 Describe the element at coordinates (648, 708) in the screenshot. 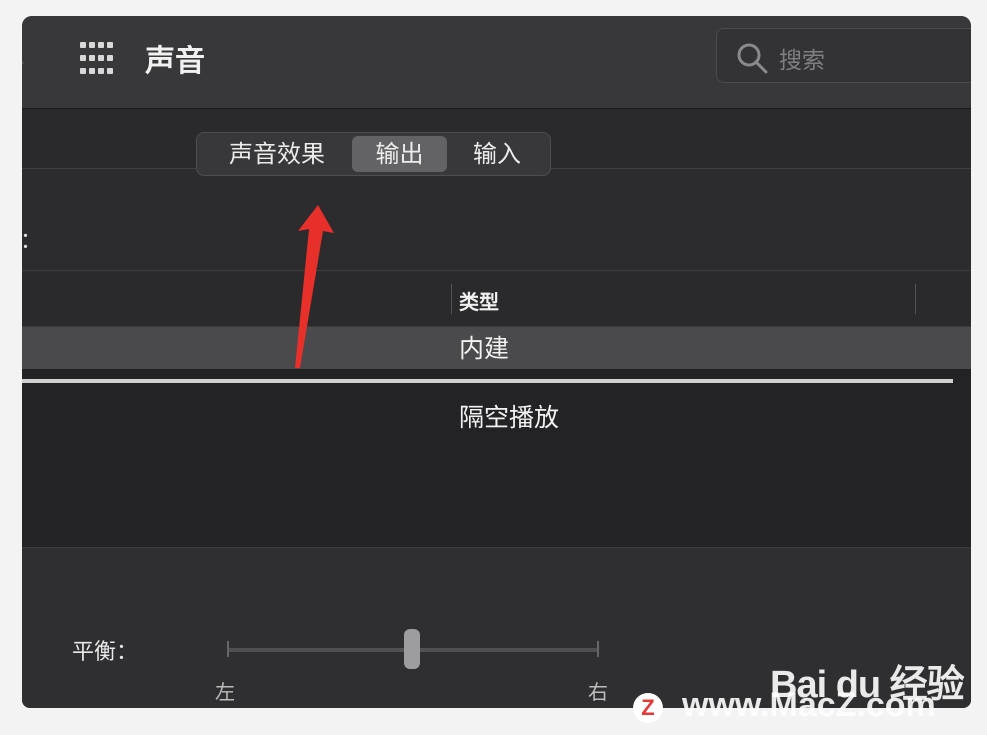

I see `macz-logo: Z` at that location.